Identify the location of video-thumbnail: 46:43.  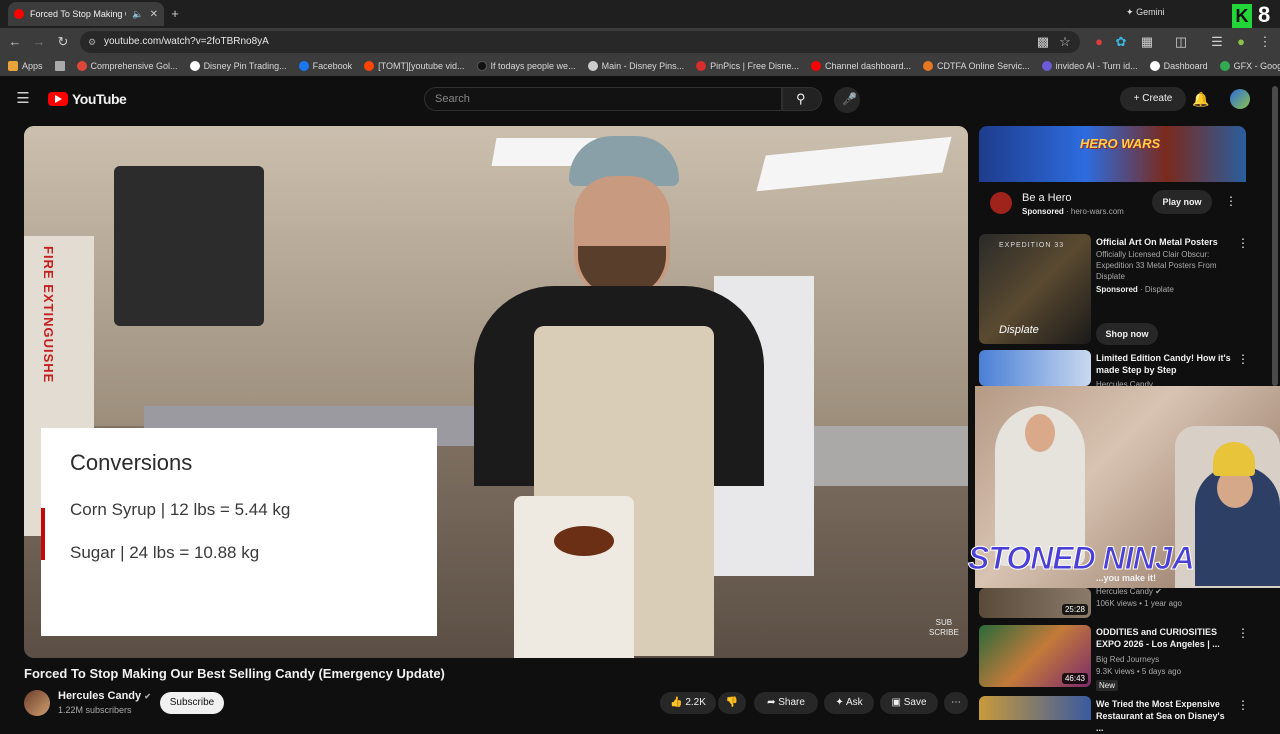
(1035, 656).